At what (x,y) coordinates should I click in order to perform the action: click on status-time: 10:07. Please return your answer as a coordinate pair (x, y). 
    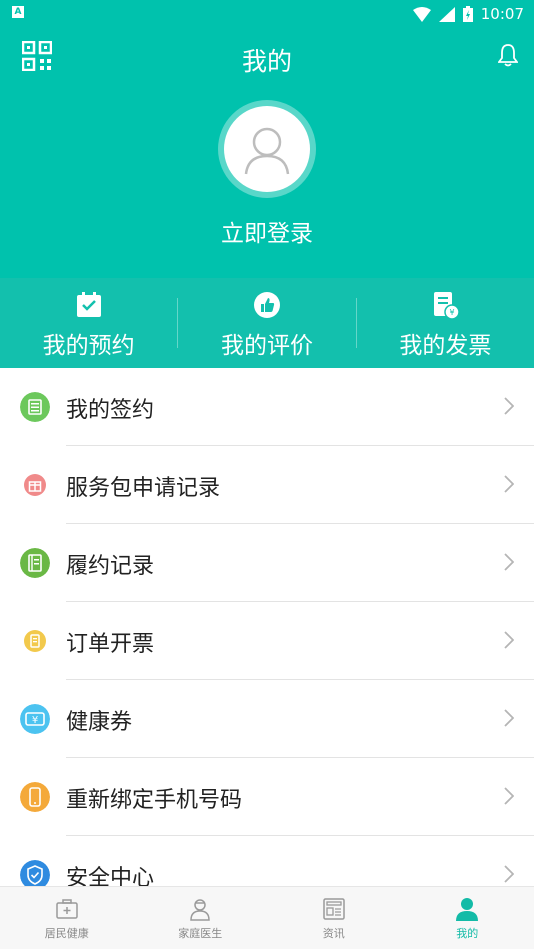
    Looking at the image, I should click on (502, 14).